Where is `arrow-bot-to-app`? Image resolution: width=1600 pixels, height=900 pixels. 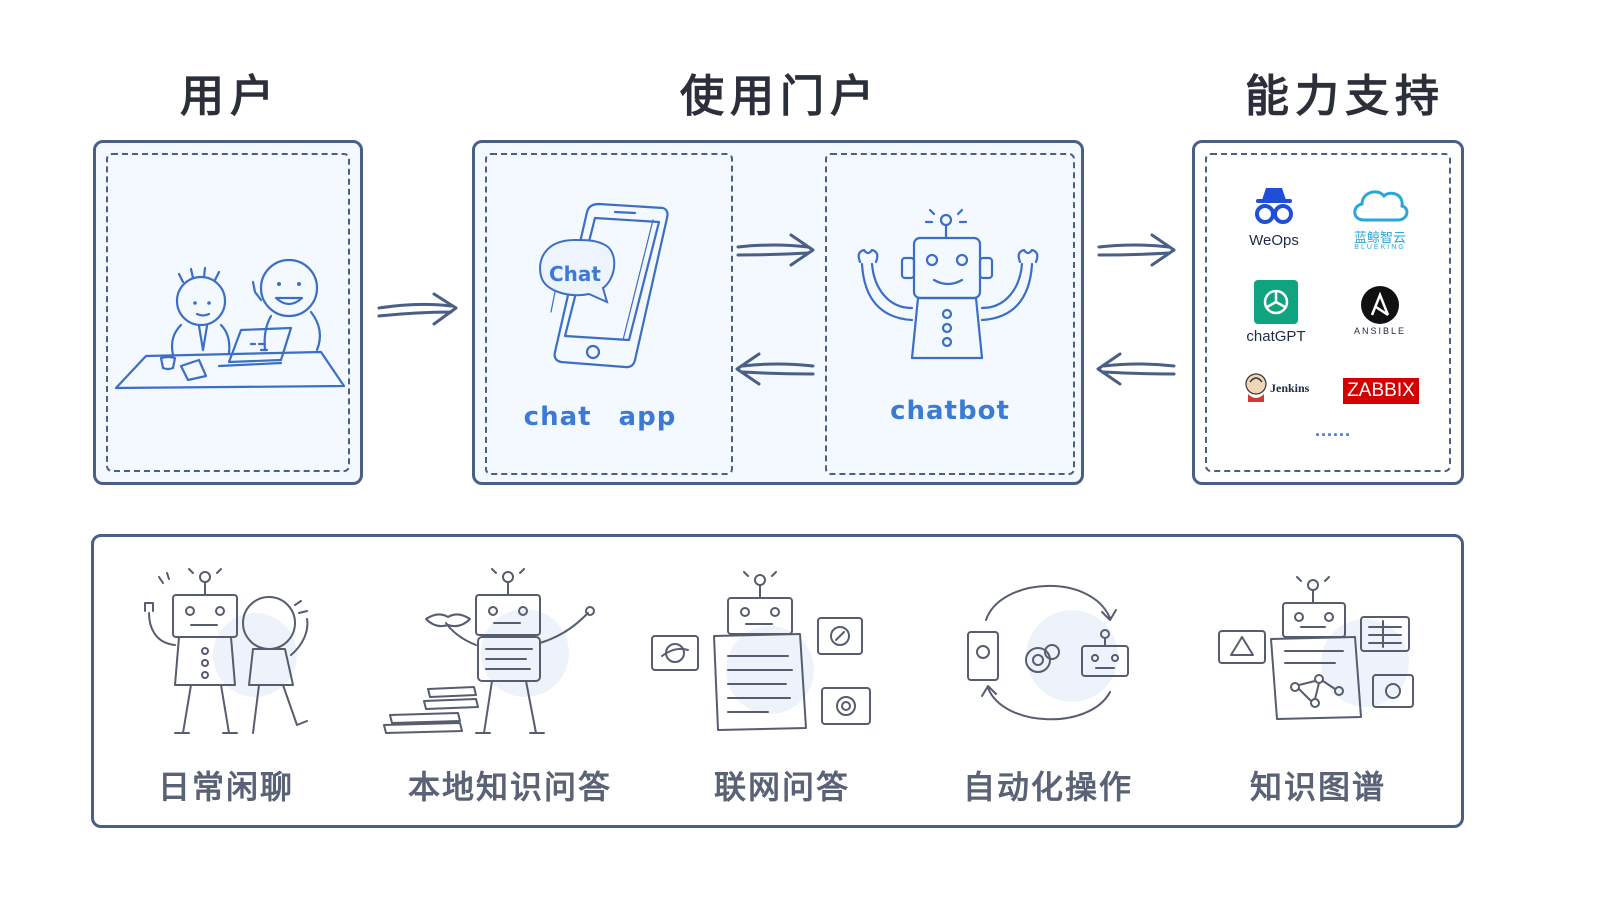 arrow-bot-to-app is located at coordinates (775, 369).